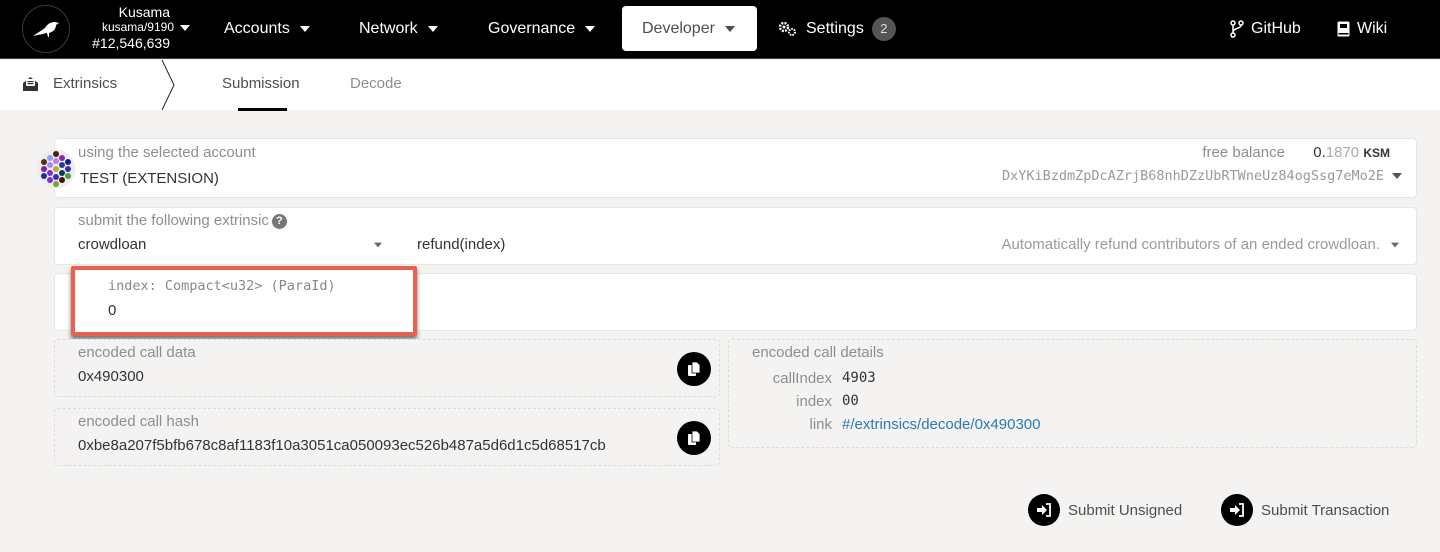 This screenshot has height=552, width=1440. I want to click on copy-call-hash-button, so click(694, 438).